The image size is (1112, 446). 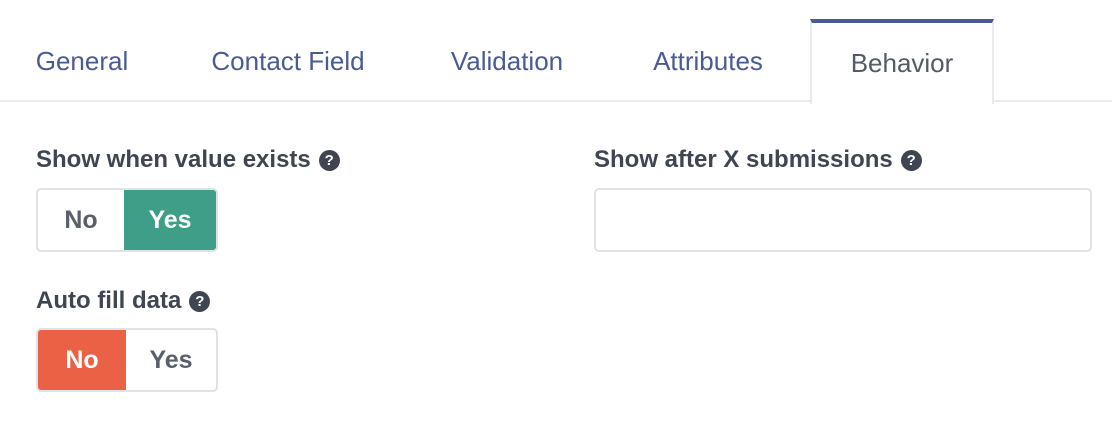 I want to click on tab-general: General, so click(x=82, y=61).